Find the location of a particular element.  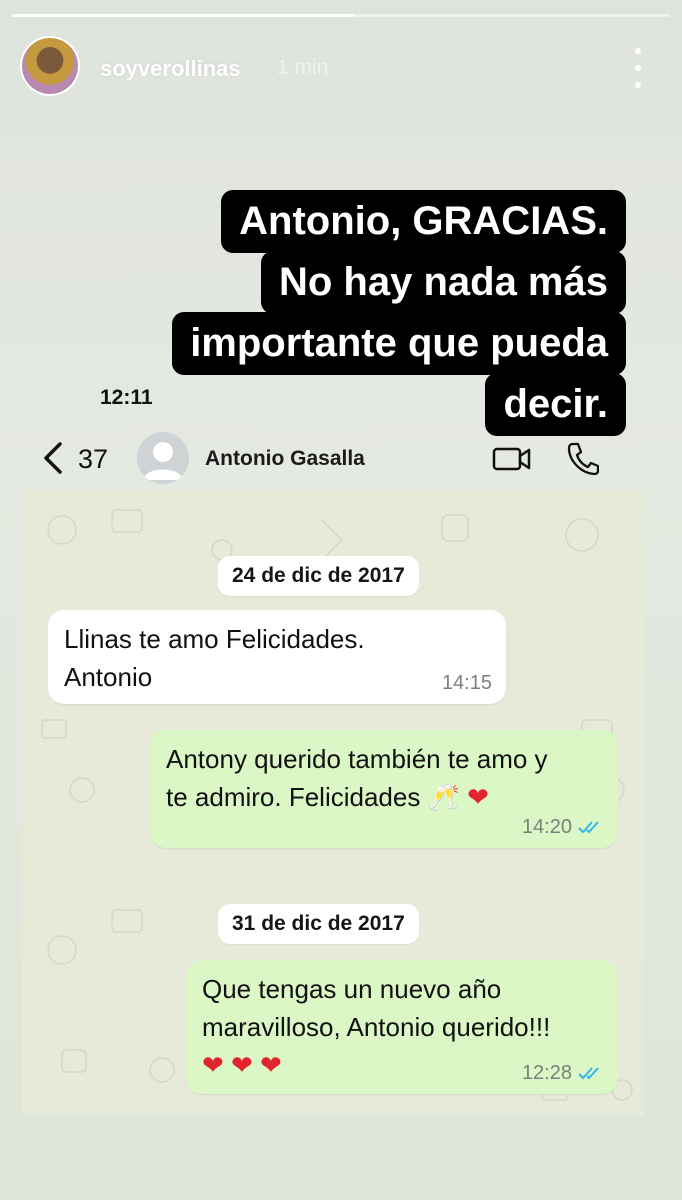

caption-line: decir. is located at coordinates (555, 404).